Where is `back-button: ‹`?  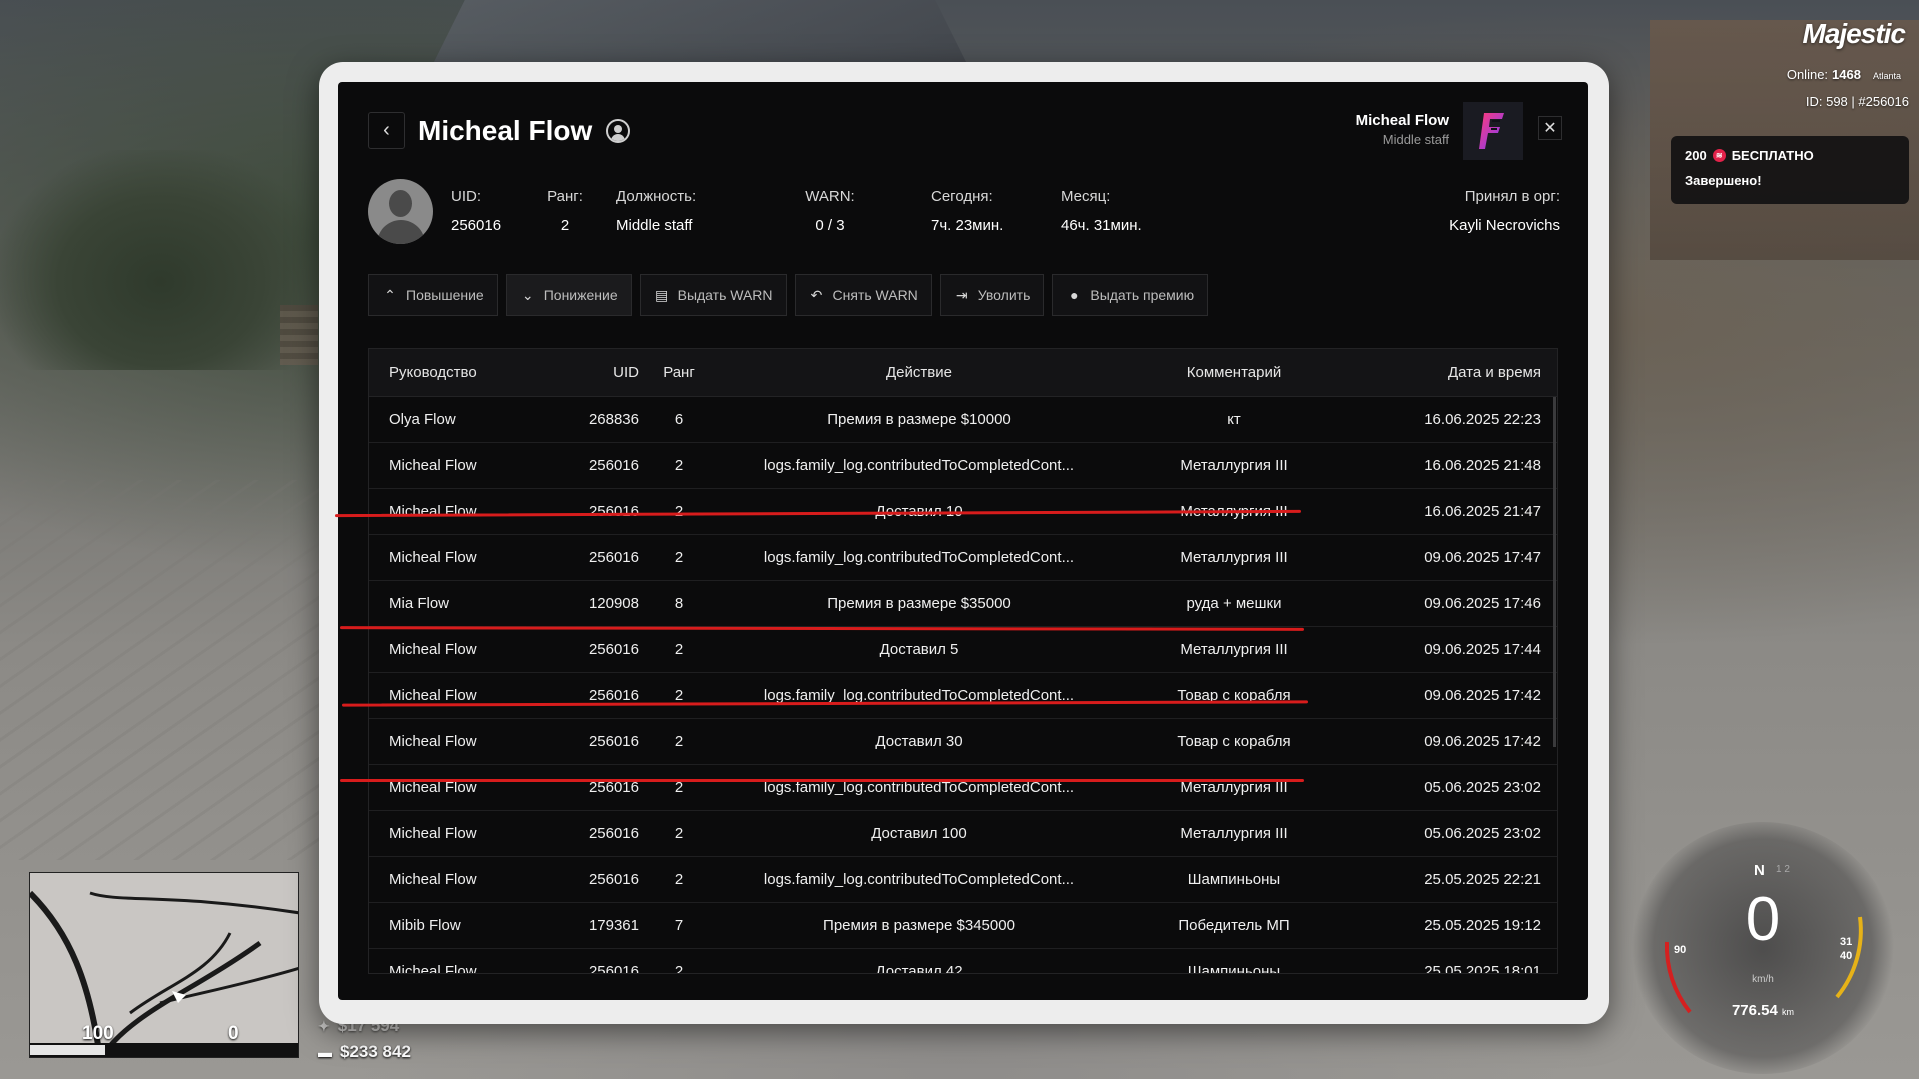
back-button: ‹ is located at coordinates (386, 130).